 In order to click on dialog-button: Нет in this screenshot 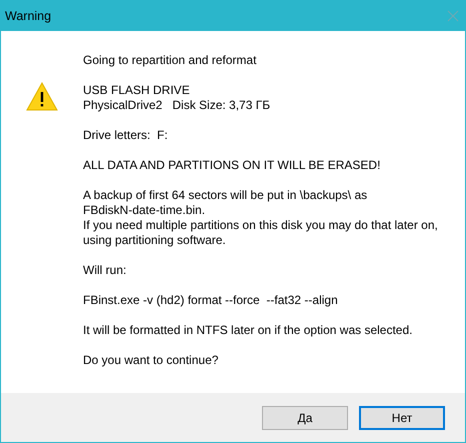, I will do `click(402, 418)`.